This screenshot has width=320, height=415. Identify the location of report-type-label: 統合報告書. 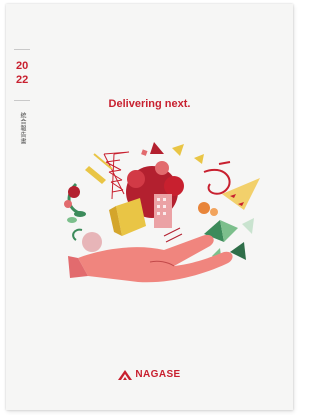
(22, 128).